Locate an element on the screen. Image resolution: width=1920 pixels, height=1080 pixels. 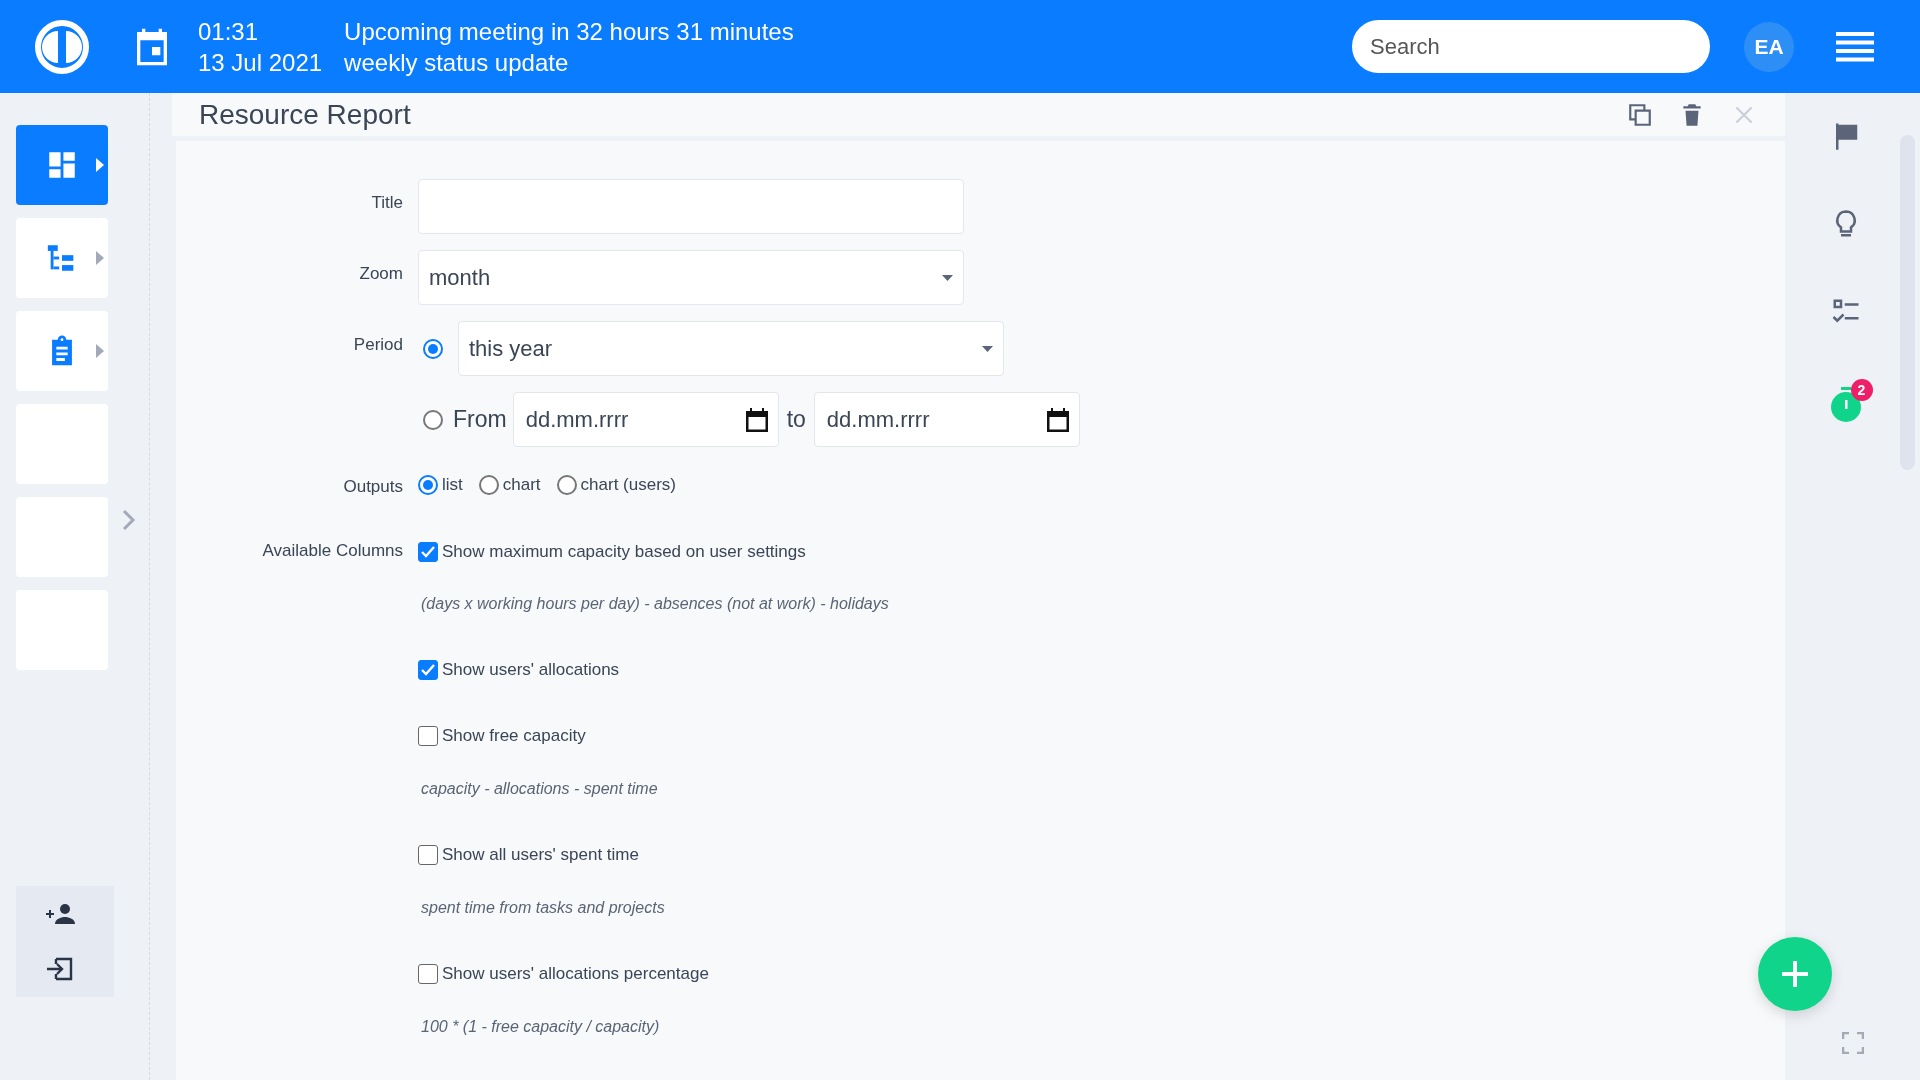
column-description: spent time from tasks and projects is located at coordinates (543, 908).